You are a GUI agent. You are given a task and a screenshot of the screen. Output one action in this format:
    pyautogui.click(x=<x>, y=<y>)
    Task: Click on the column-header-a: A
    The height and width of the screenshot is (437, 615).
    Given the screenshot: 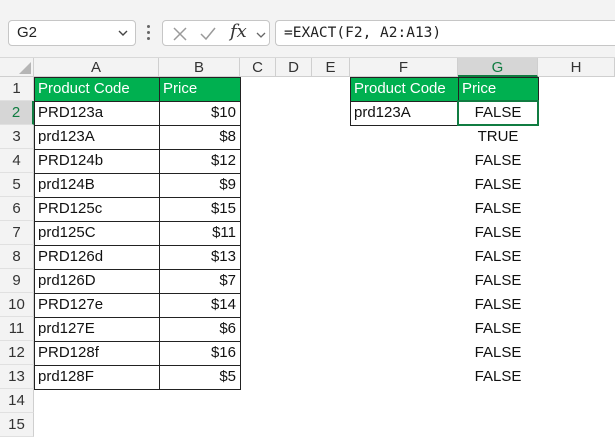 What is the action you would take?
    pyautogui.click(x=96, y=67)
    